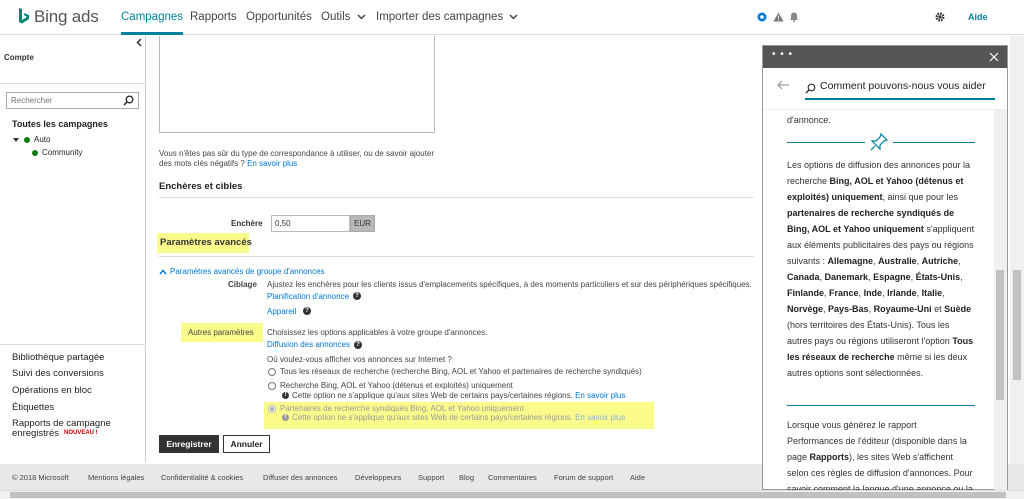 The height and width of the screenshot is (499, 1024). What do you see at coordinates (994, 57) in the screenshot?
I see `close-icon` at bounding box center [994, 57].